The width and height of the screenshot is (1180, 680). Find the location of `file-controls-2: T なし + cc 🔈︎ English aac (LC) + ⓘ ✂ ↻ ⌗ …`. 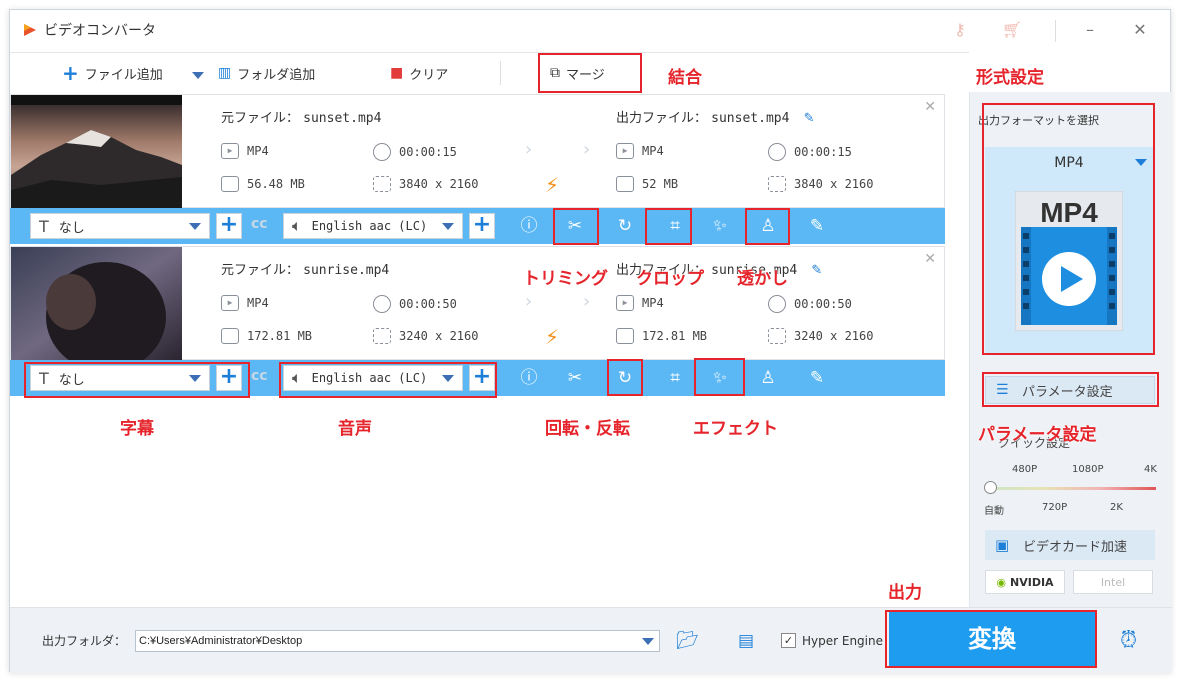

file-controls-2: T なし + cc 🔈︎ English aac (LC) + ⓘ ✂ ↻ ⌗ … is located at coordinates (477, 378).